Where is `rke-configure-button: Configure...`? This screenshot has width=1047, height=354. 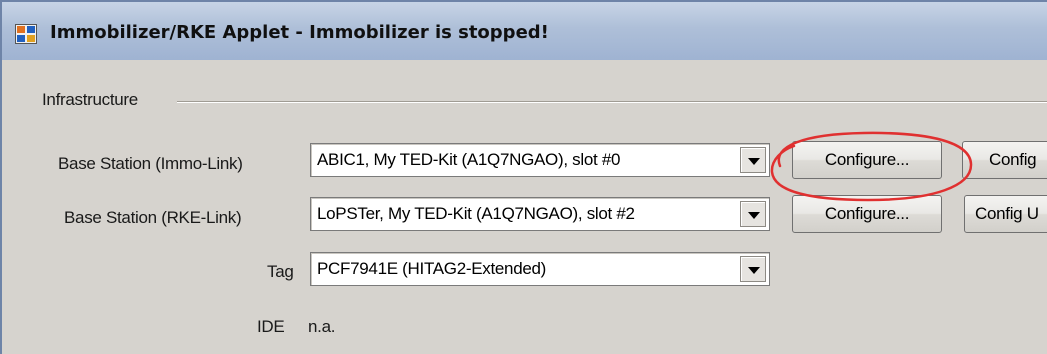 rke-configure-button: Configure... is located at coordinates (867, 214).